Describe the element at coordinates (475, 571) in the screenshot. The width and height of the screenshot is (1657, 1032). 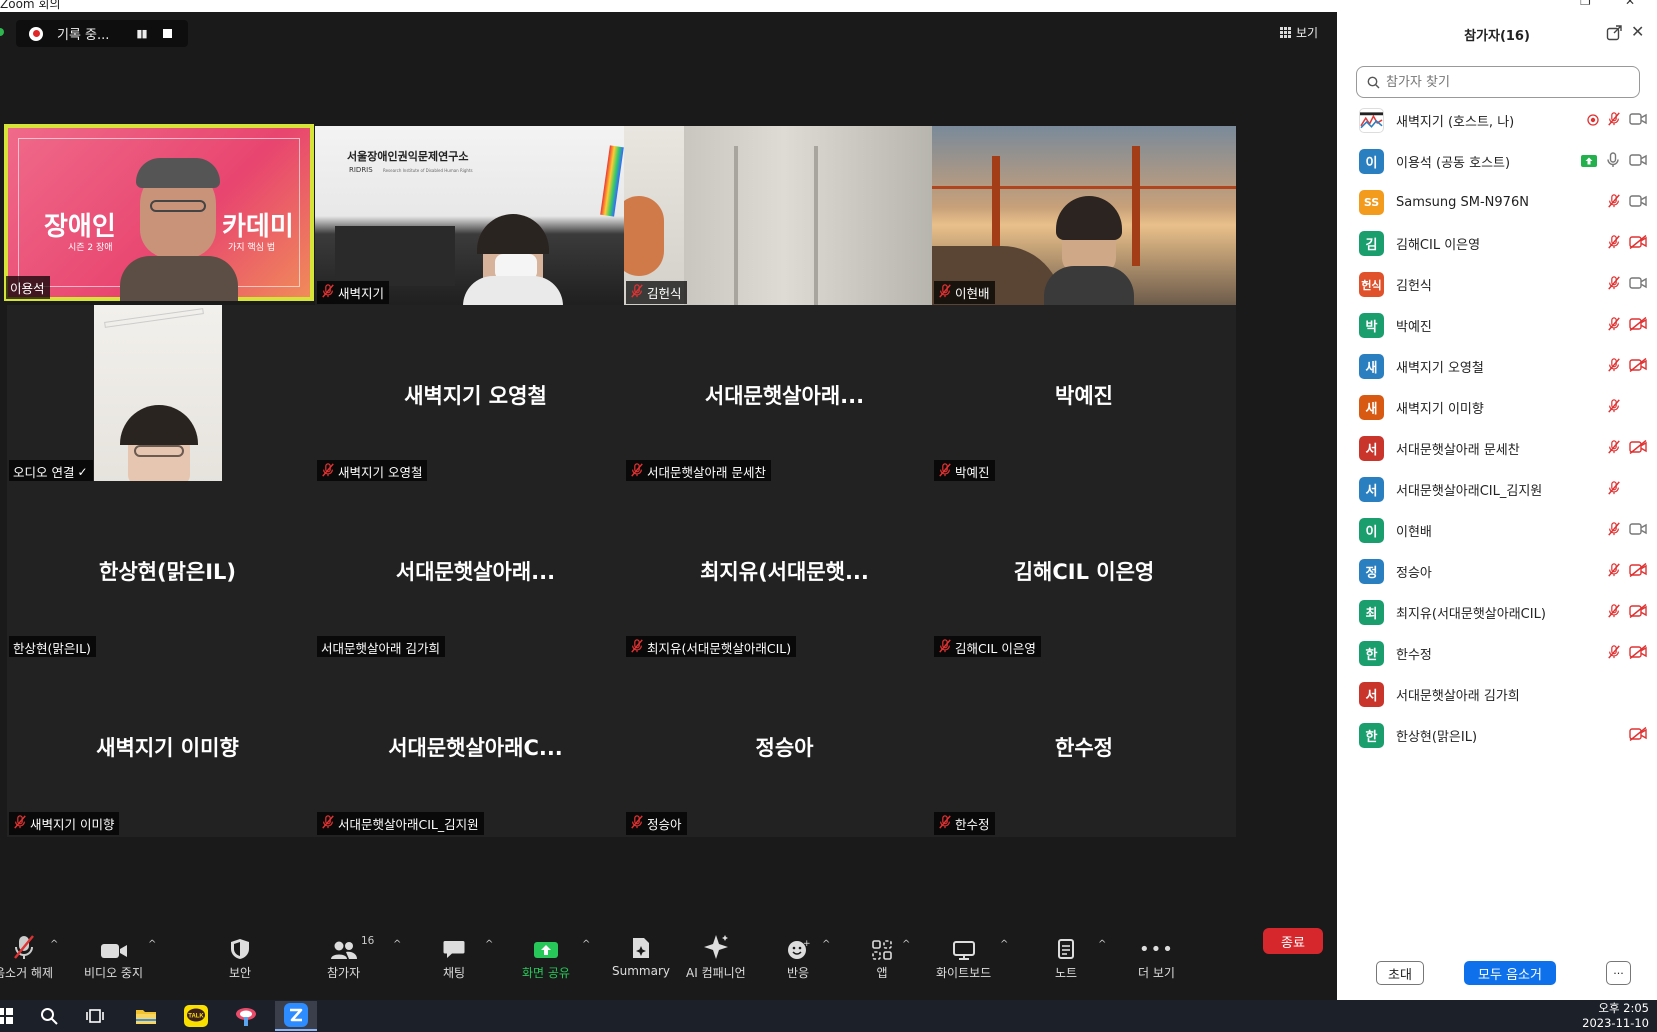
I see `video-tile: 서대문햇살아래... 서대문햇살아래 김가희` at that location.